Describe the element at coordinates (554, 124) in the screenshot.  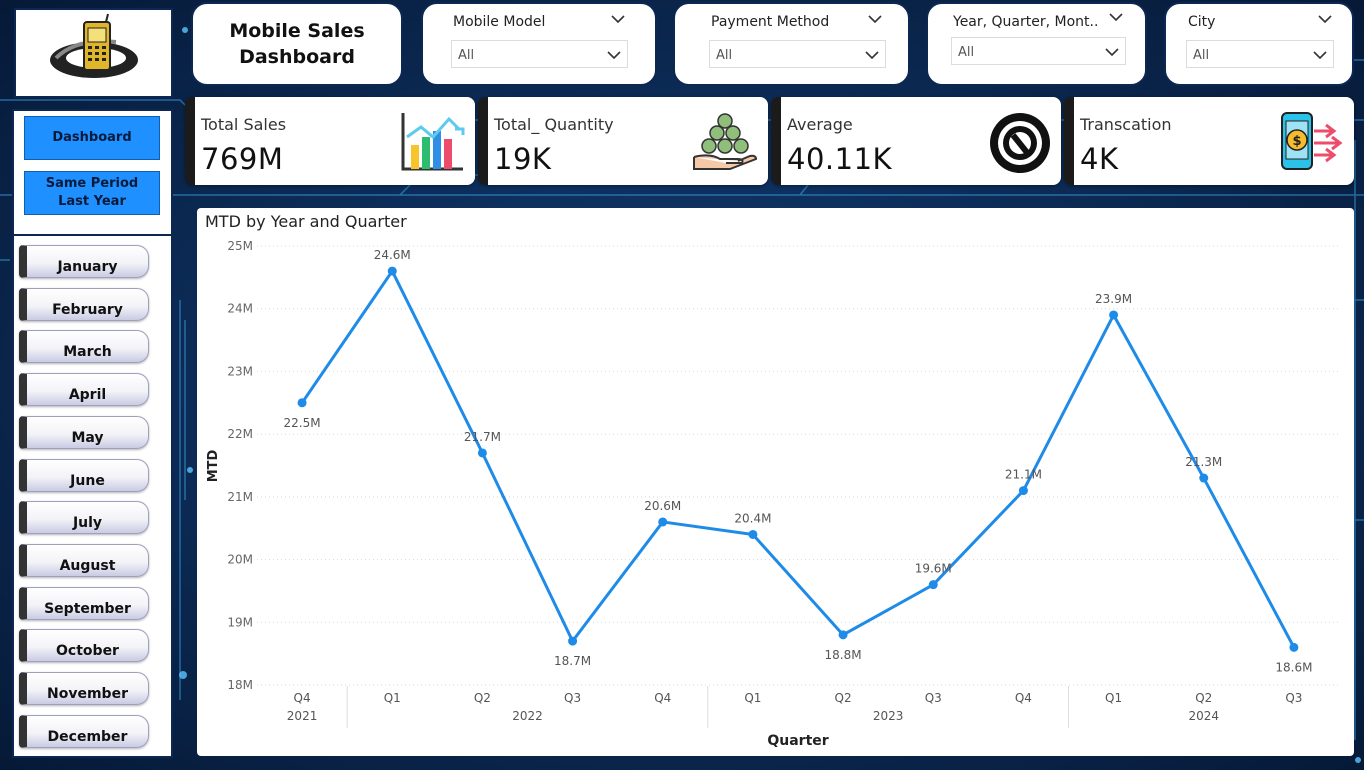
I see `kpi-label: Total_ Quantity` at that location.